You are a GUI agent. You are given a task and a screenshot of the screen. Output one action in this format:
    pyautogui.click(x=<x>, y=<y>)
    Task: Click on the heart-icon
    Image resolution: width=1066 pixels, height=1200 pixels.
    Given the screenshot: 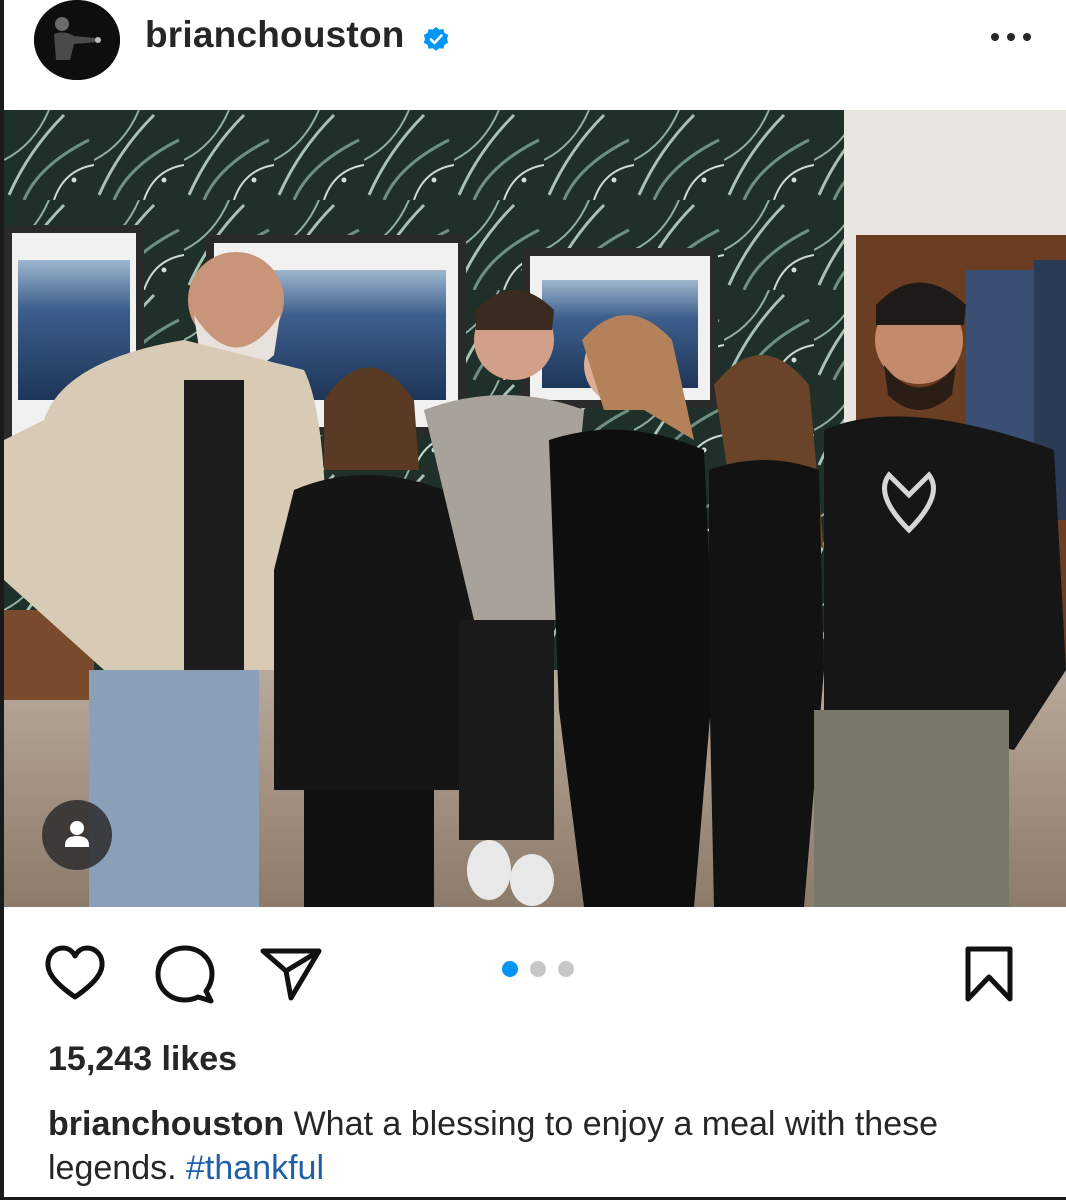 What is the action you would take?
    pyautogui.click(x=75, y=974)
    